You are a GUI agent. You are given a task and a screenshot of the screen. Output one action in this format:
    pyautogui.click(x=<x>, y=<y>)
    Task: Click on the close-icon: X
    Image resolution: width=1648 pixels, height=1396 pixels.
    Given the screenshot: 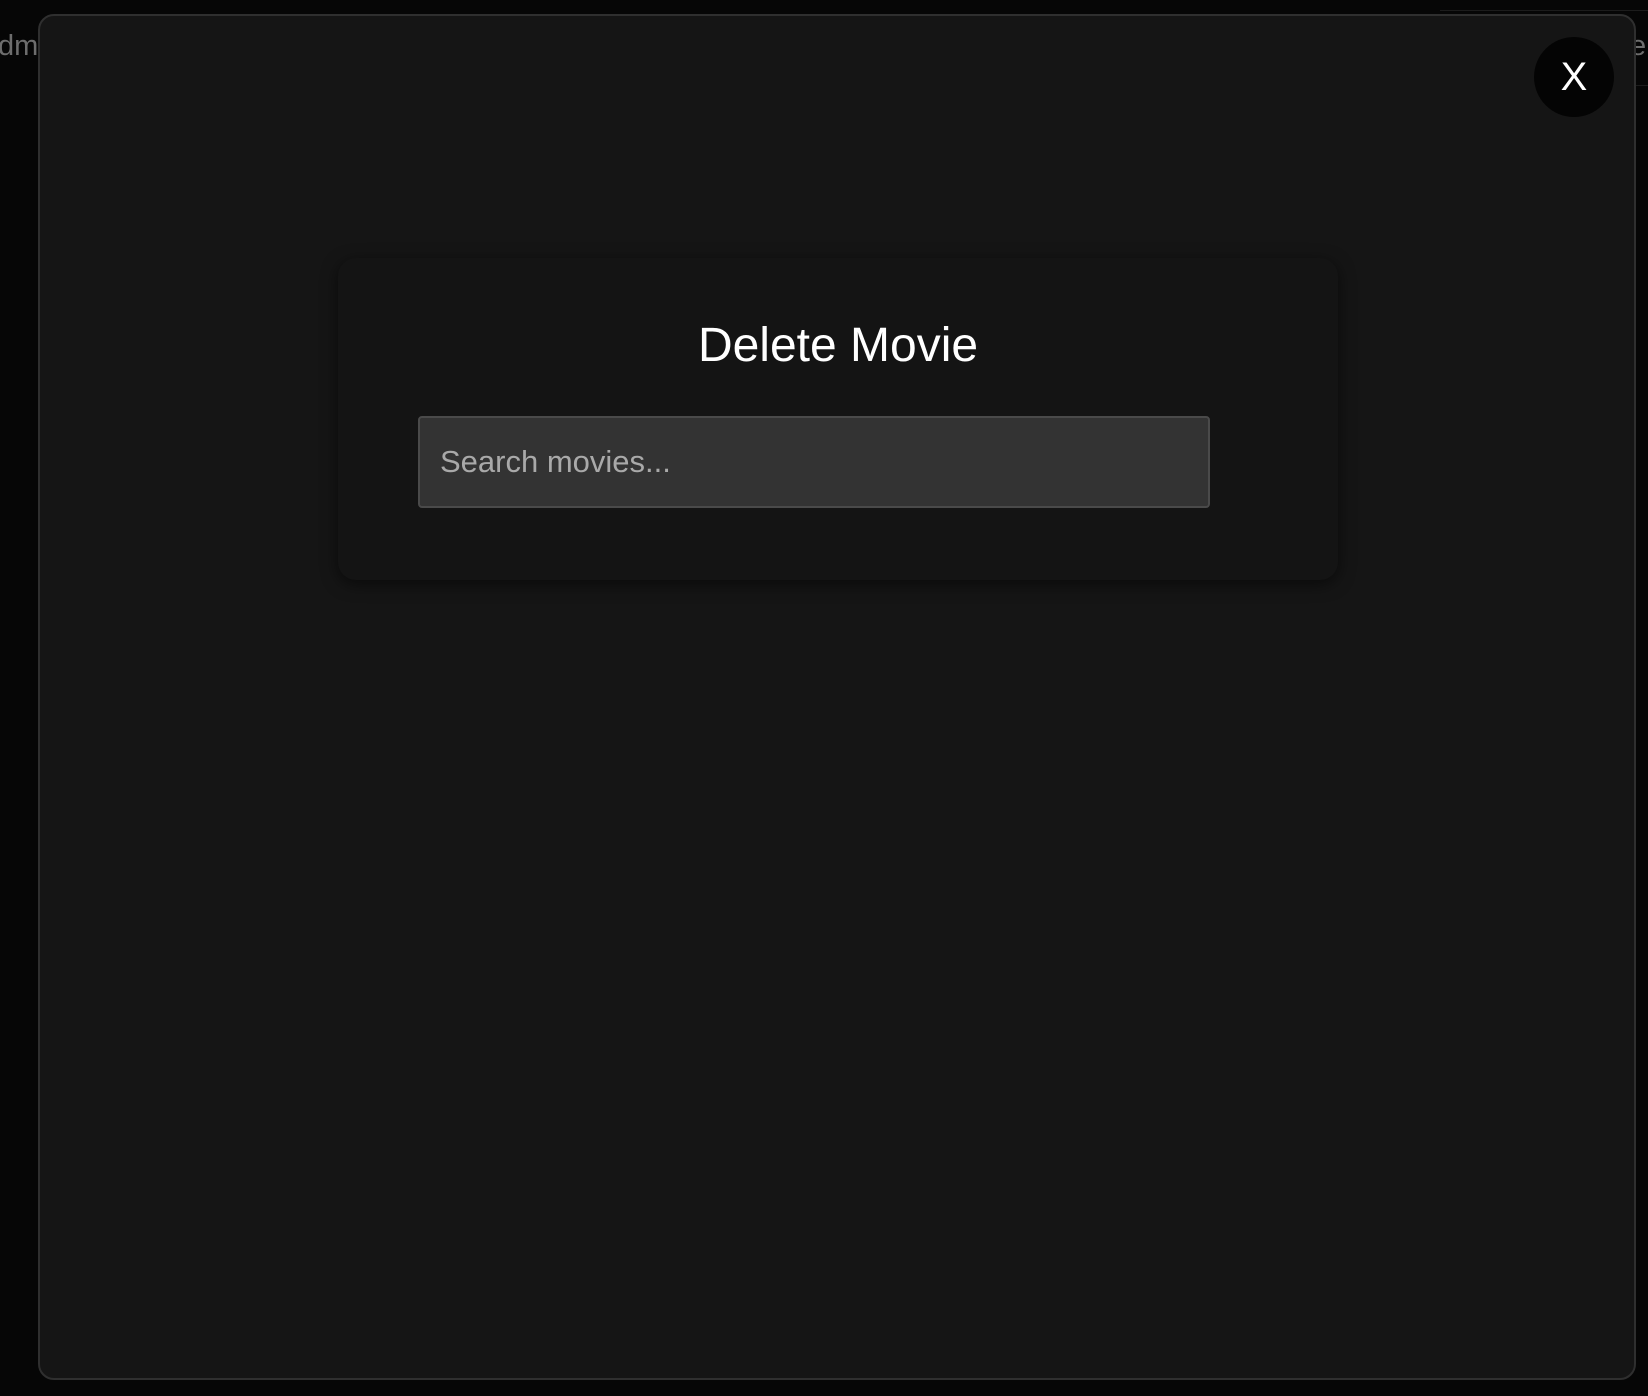 What is the action you would take?
    pyautogui.click(x=1574, y=77)
    